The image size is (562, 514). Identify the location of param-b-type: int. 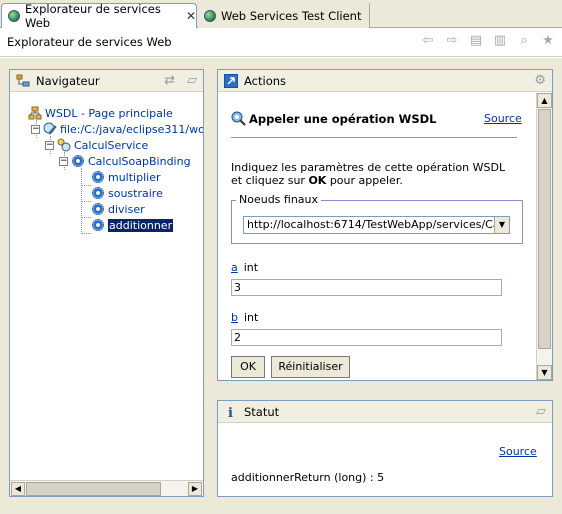
(251, 317).